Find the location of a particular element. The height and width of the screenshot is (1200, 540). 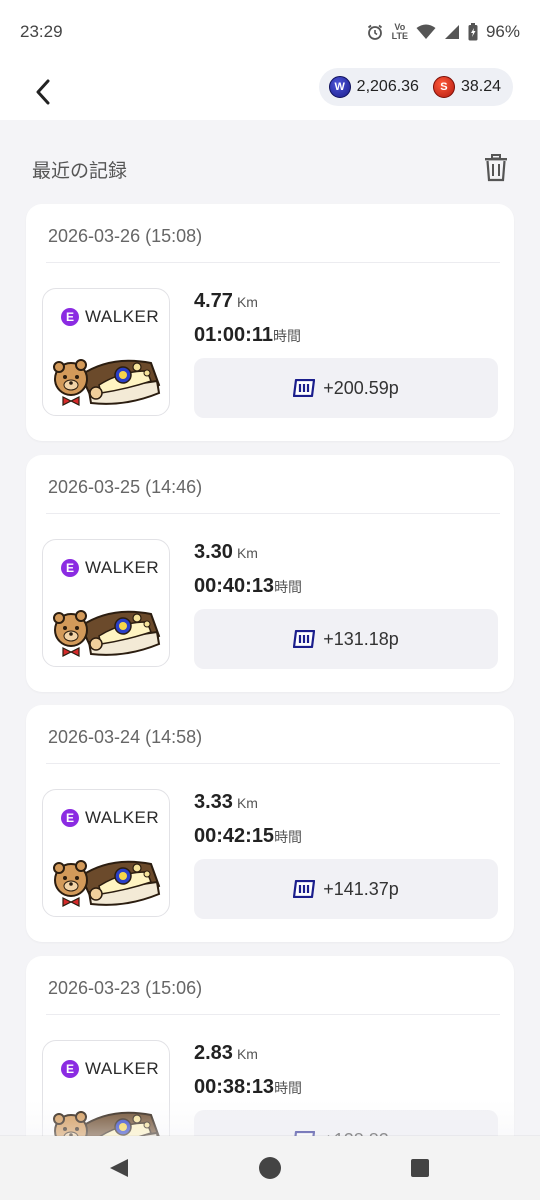

record-date: 2026-03-24 (14:58) is located at coordinates (125, 737).